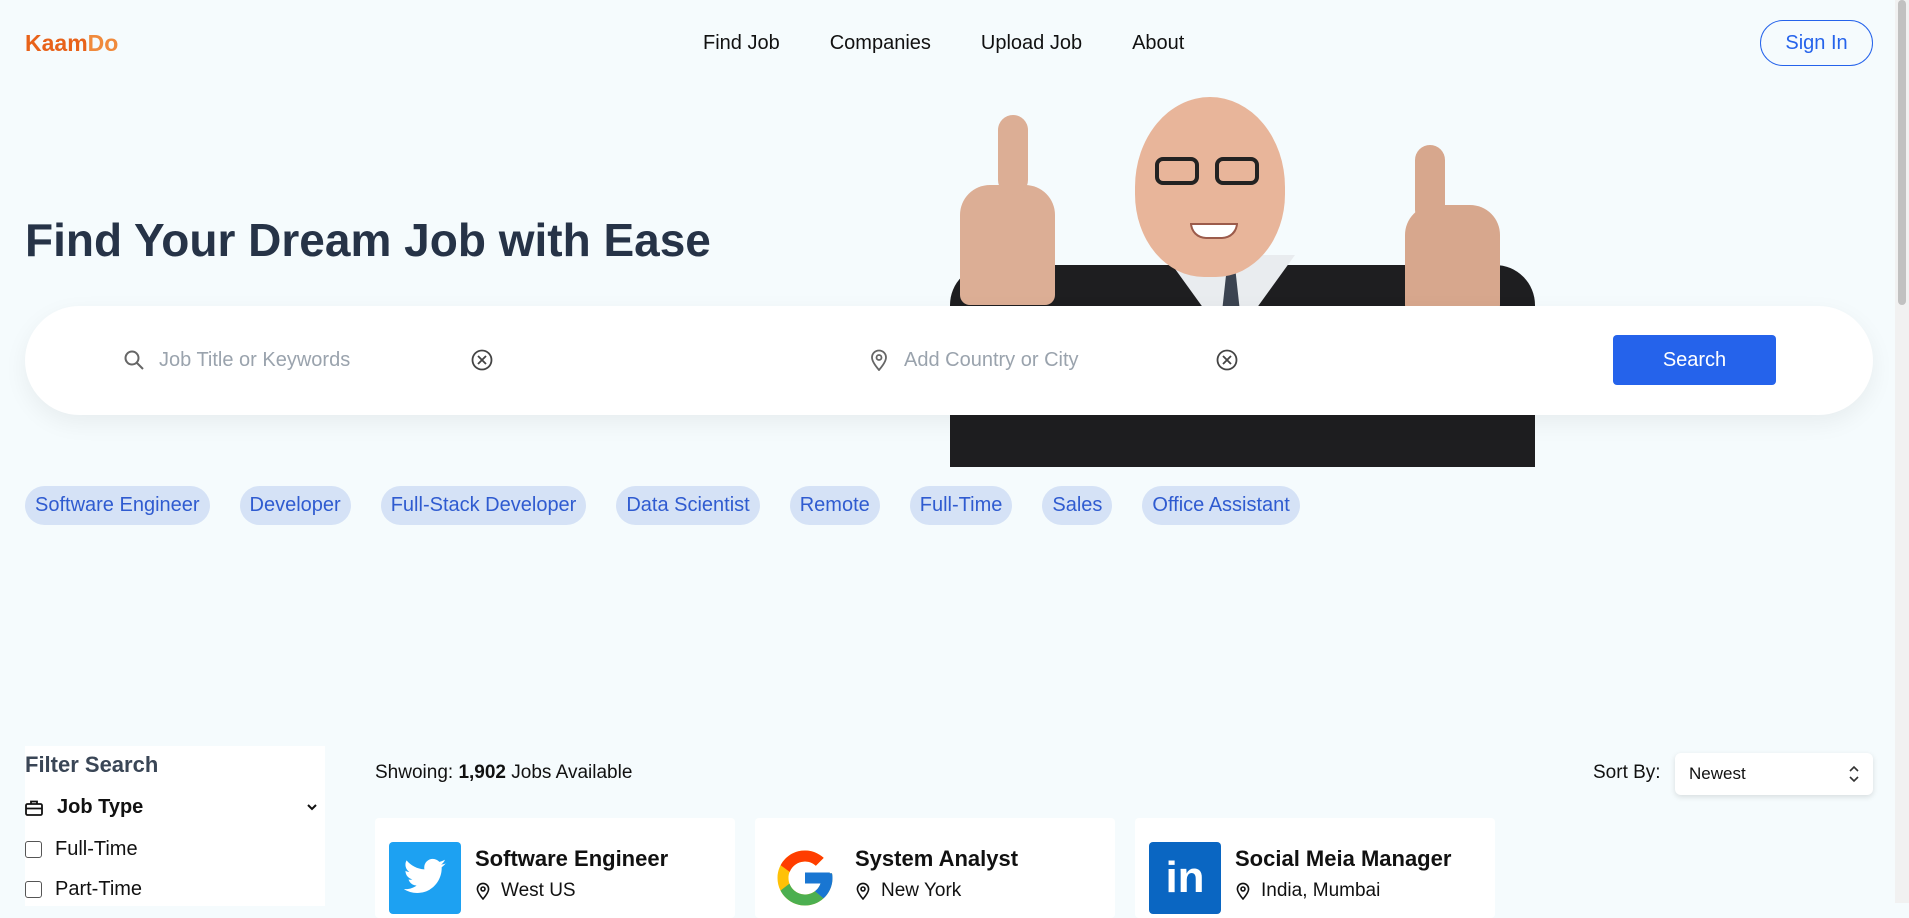 This screenshot has height=918, width=1909. Describe the element at coordinates (1185, 878) in the screenshot. I see `linkedin-icon: in` at that location.